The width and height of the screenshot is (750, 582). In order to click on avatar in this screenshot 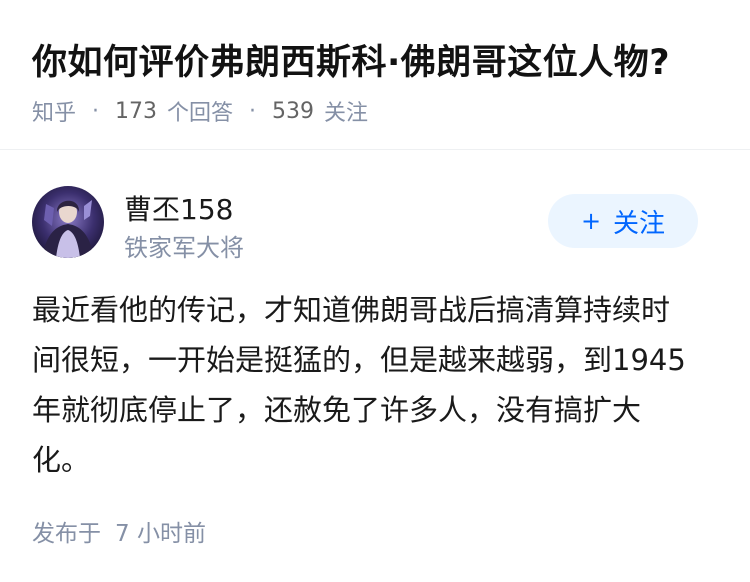, I will do `click(68, 222)`.